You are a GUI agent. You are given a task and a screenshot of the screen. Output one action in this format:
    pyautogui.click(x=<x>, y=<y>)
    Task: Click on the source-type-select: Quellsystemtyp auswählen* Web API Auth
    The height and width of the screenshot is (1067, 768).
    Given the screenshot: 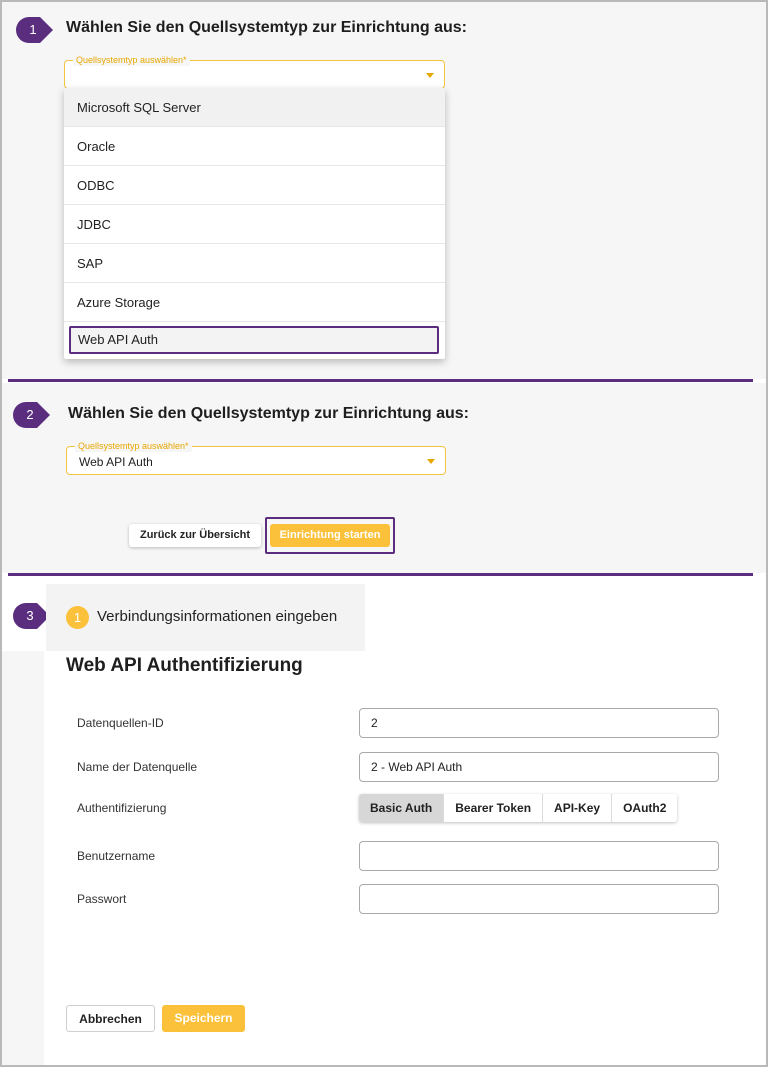 What is the action you would take?
    pyautogui.click(x=256, y=457)
    